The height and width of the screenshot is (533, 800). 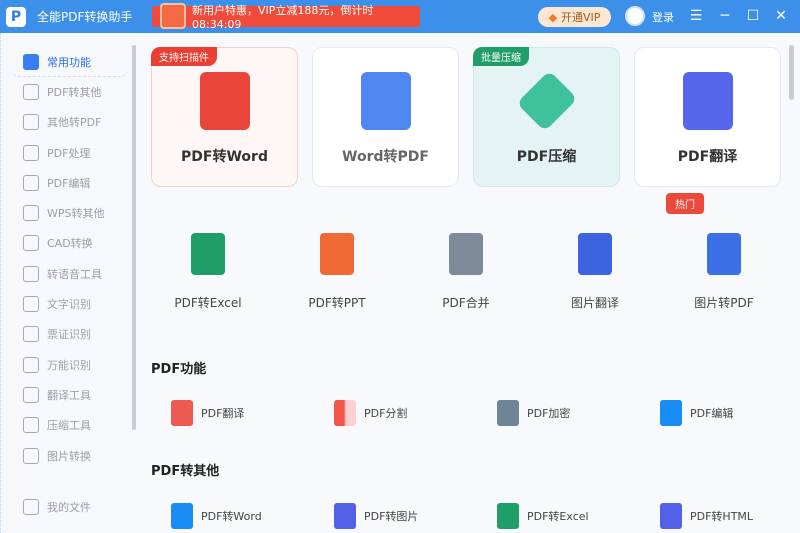 What do you see at coordinates (31, 395) in the screenshot?
I see `translate-icon` at bounding box center [31, 395].